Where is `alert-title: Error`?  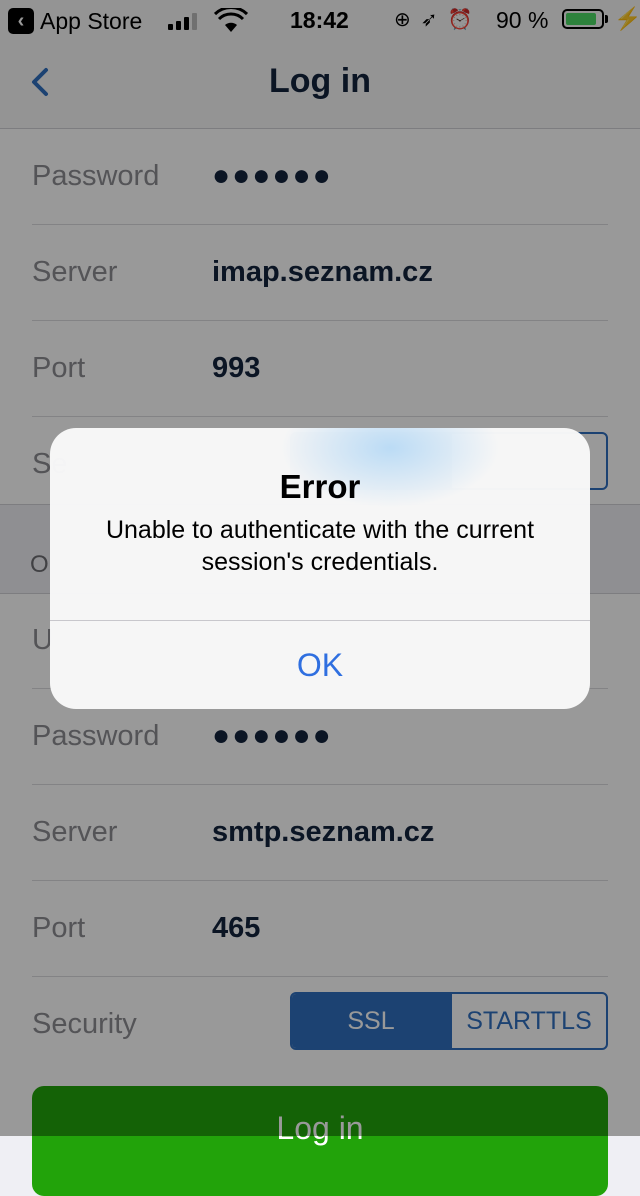
alert-title: Error is located at coordinates (320, 486).